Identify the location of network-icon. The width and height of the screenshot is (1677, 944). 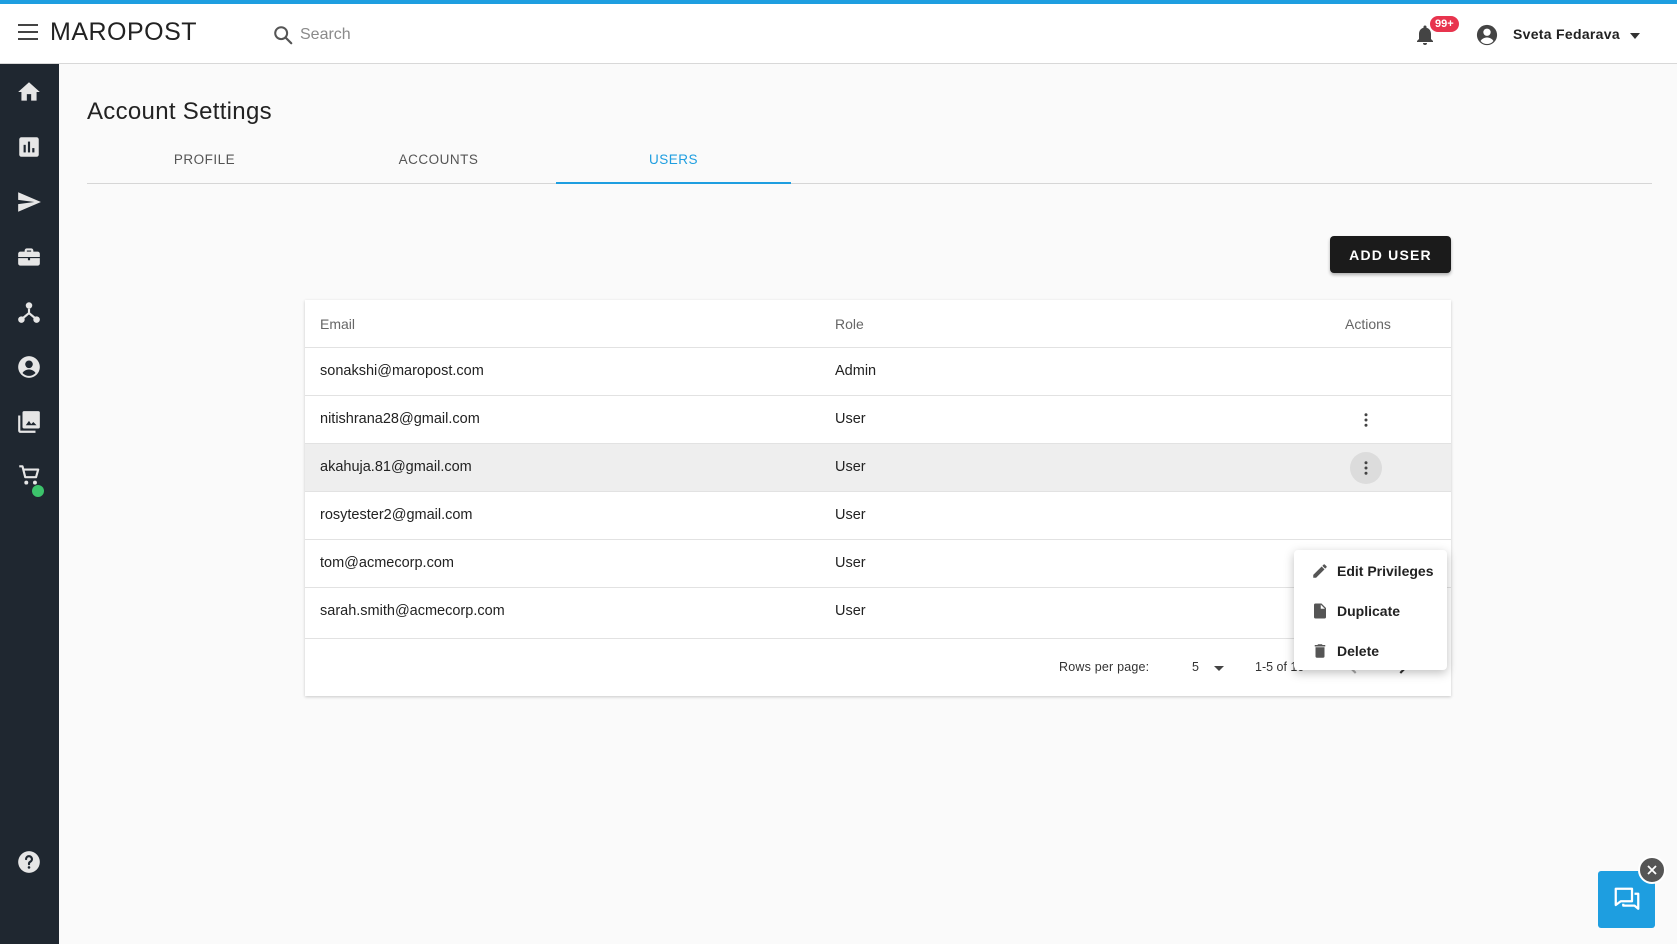
(29, 312).